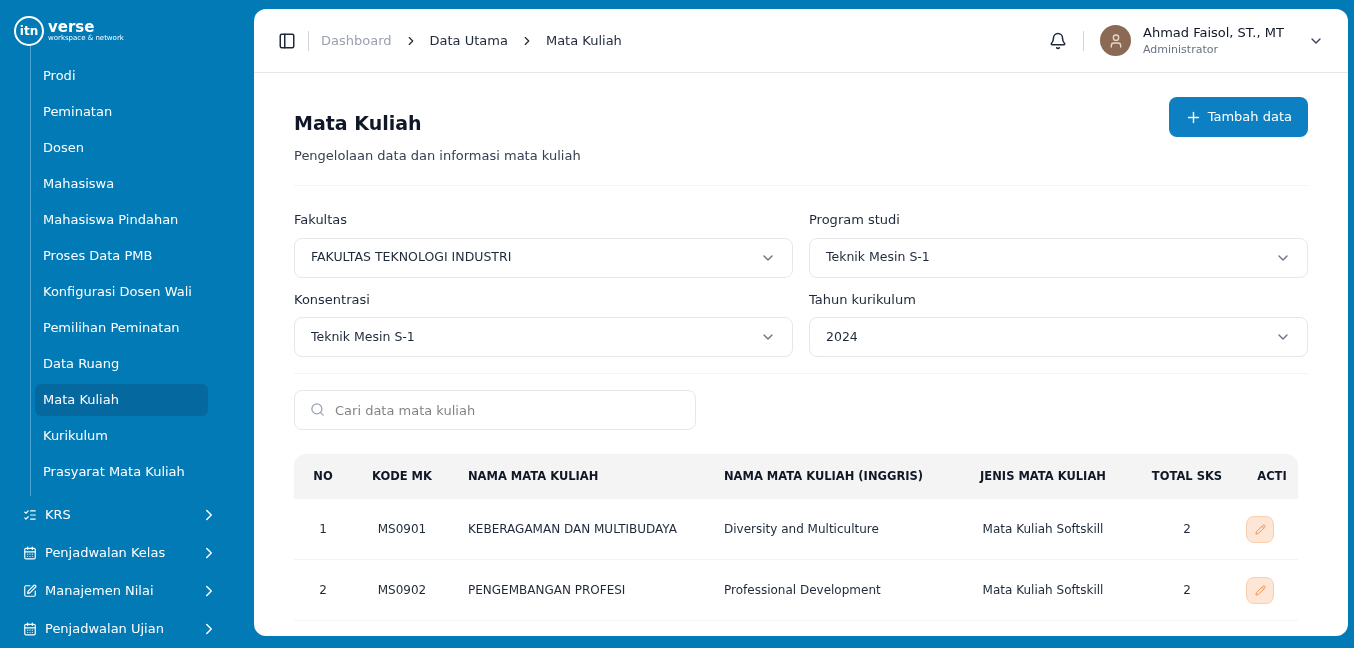  I want to click on search-field: Cari data mata kuliah, so click(495, 410).